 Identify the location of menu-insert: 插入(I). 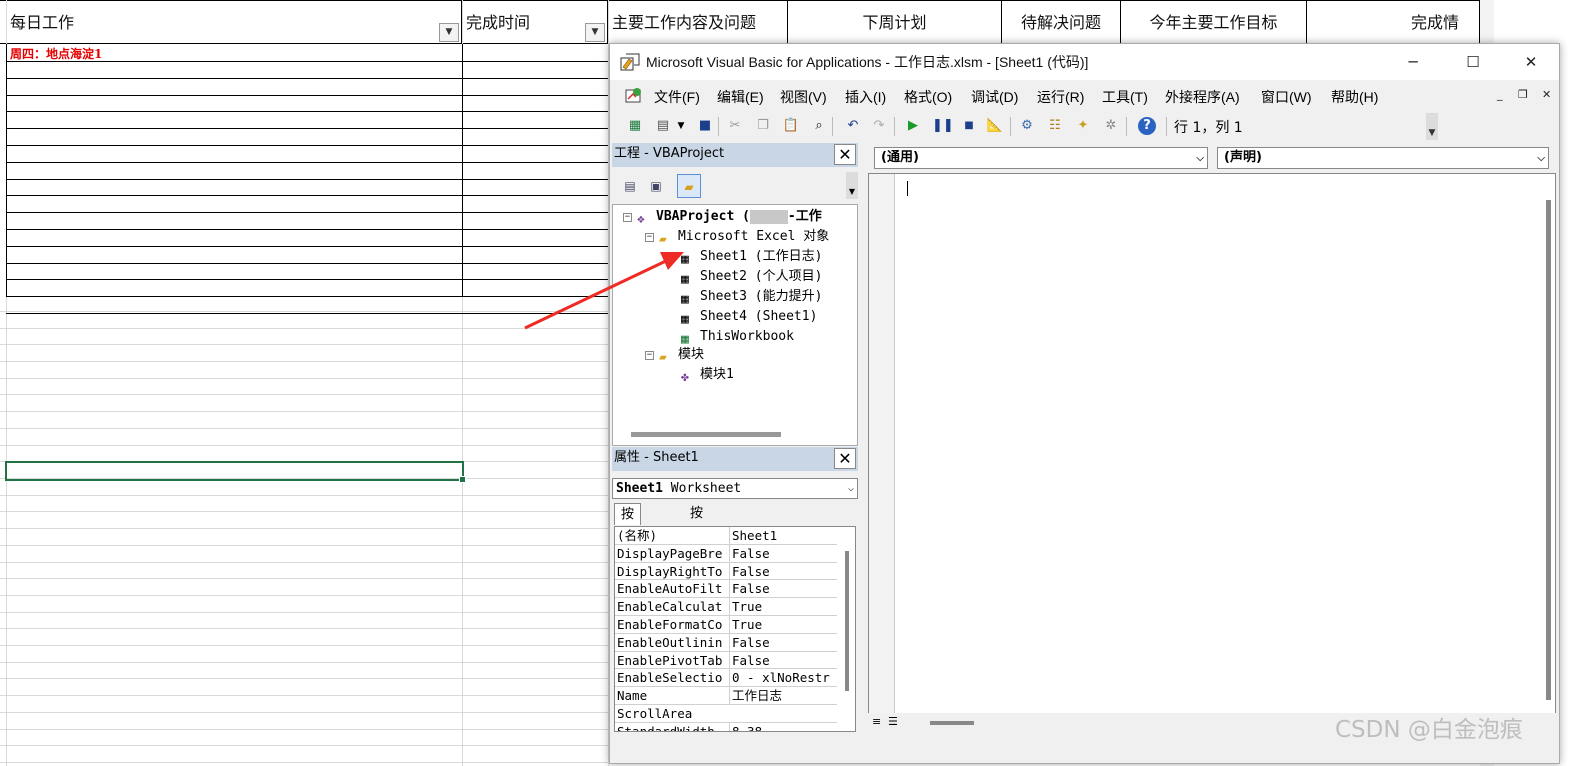
(865, 97).